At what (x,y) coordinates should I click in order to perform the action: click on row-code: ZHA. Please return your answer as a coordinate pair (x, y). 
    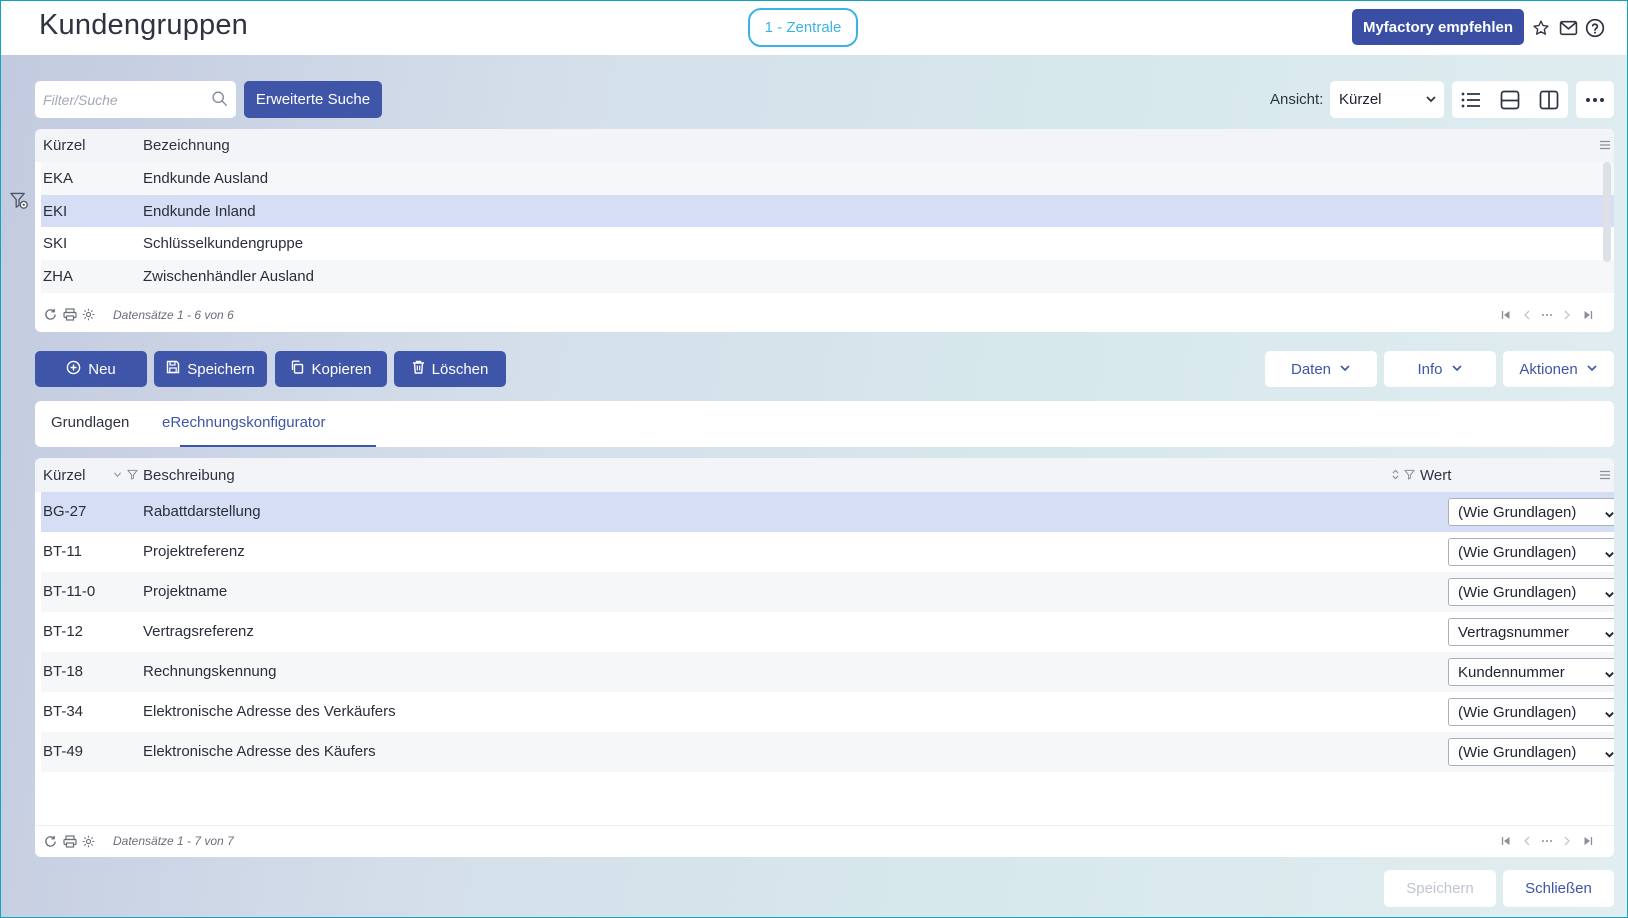
    Looking at the image, I should click on (58, 276).